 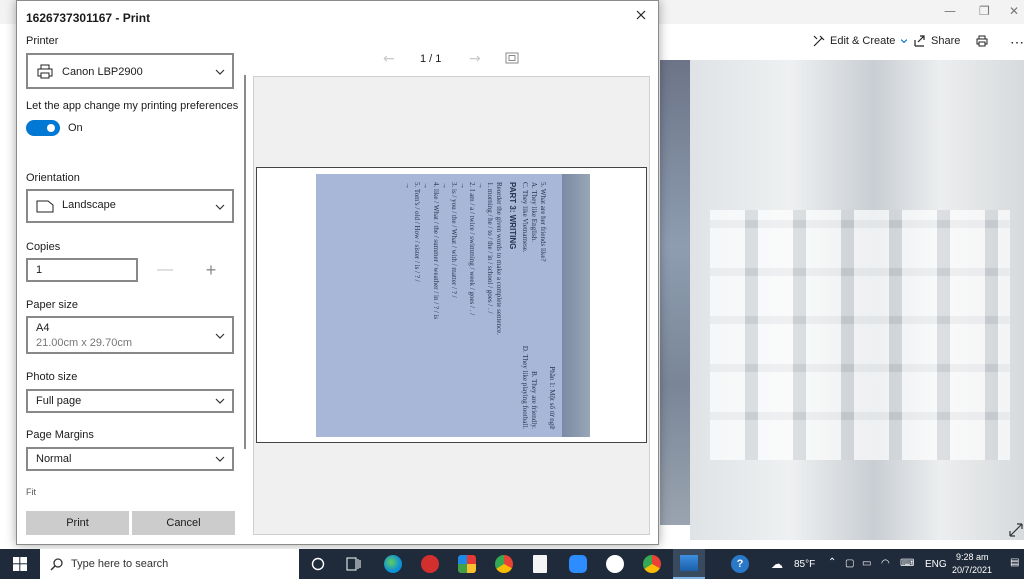 What do you see at coordinates (102, 72) in the screenshot?
I see `printer-value: Canon LBP2900` at bounding box center [102, 72].